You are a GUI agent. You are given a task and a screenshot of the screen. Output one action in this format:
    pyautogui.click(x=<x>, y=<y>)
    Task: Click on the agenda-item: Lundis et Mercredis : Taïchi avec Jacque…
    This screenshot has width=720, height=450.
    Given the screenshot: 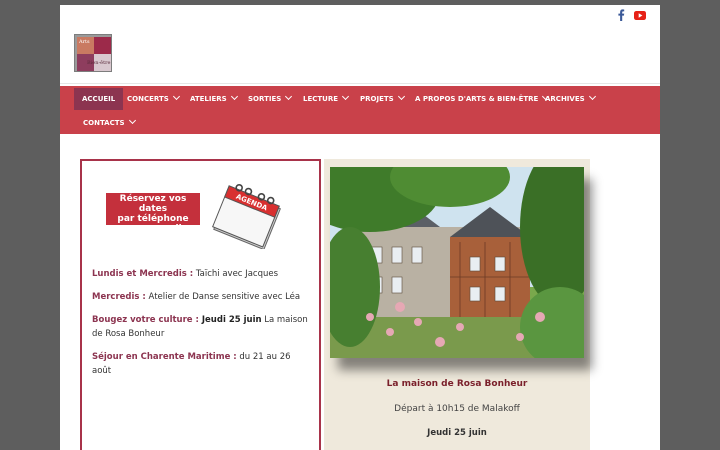 What is the action you would take?
    pyautogui.click(x=202, y=274)
    